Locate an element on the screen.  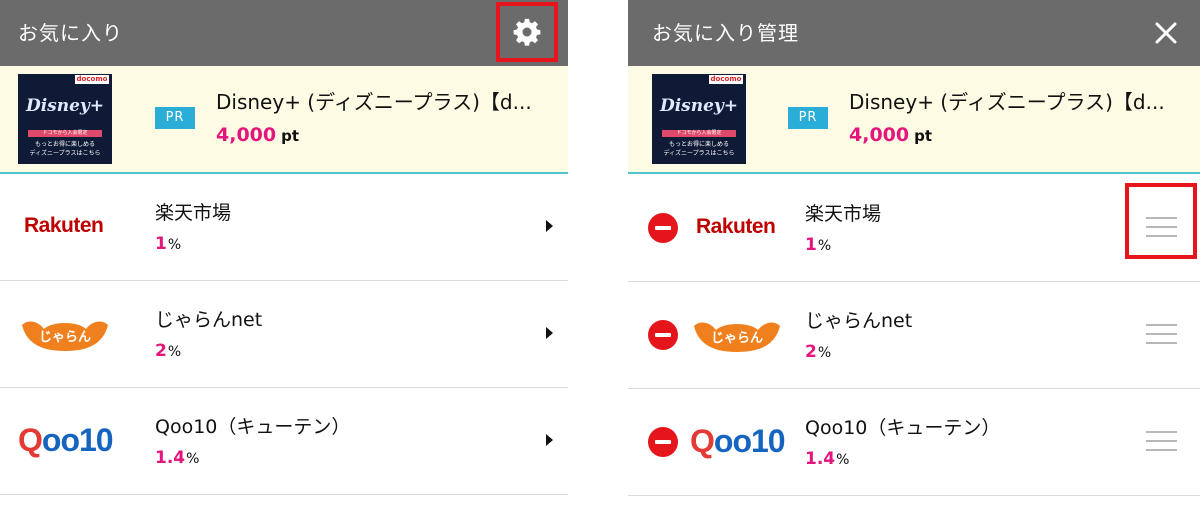
close-icon is located at coordinates (1166, 33).